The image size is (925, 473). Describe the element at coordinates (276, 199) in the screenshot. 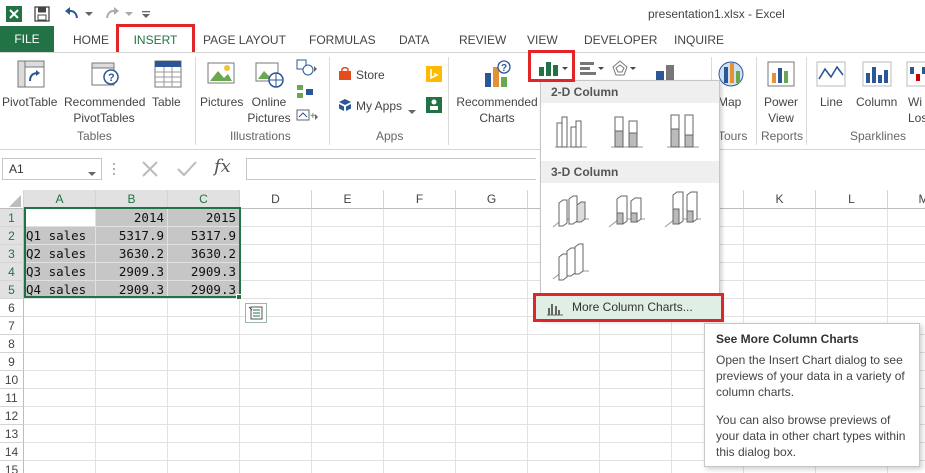

I see `column-header-d: D` at that location.